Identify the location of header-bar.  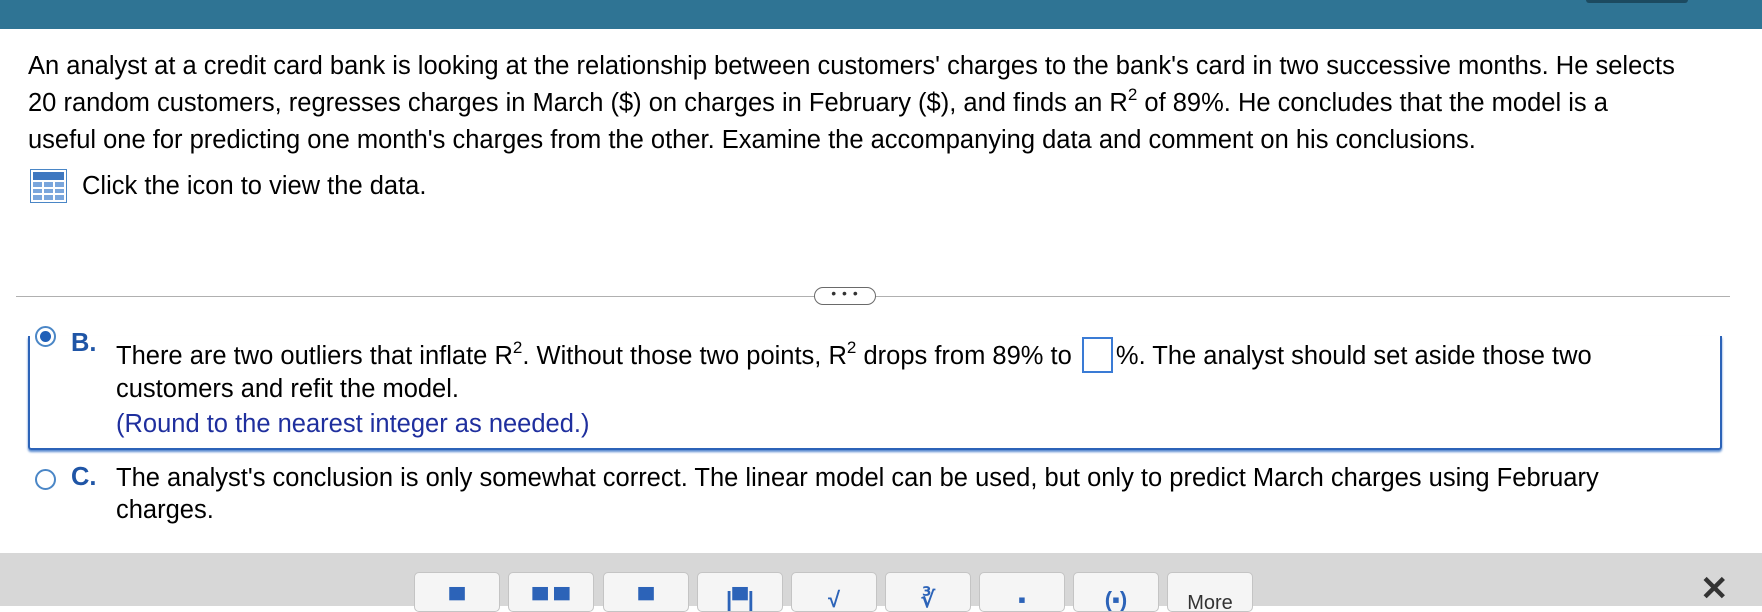
(881, 14).